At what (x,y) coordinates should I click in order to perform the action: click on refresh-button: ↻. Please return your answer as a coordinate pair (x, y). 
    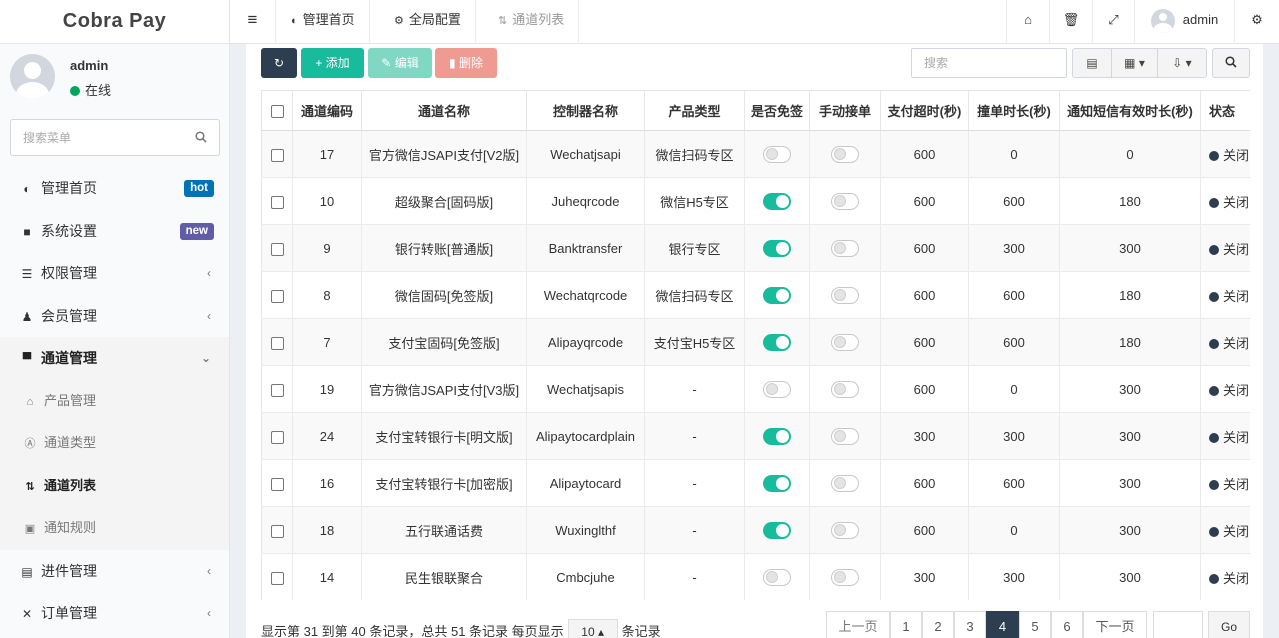
    Looking at the image, I should click on (279, 63).